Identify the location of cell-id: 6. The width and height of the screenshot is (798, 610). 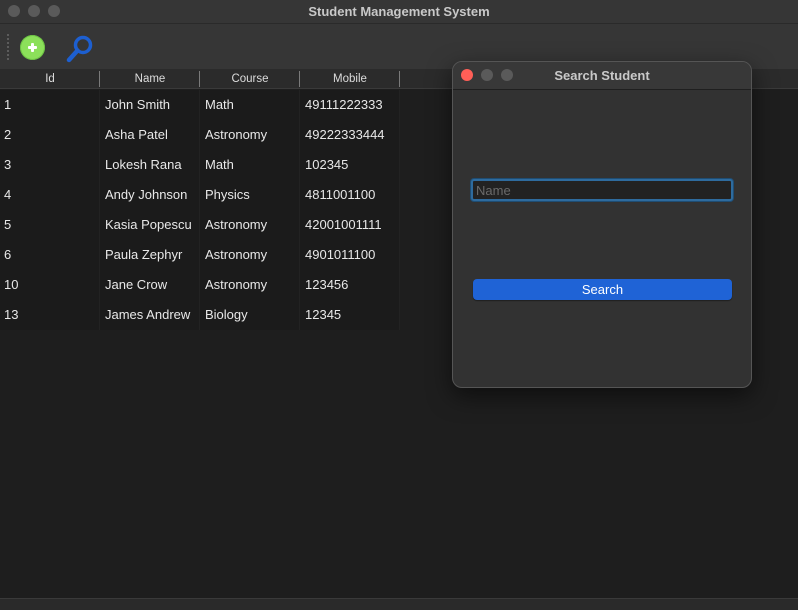
(50, 255).